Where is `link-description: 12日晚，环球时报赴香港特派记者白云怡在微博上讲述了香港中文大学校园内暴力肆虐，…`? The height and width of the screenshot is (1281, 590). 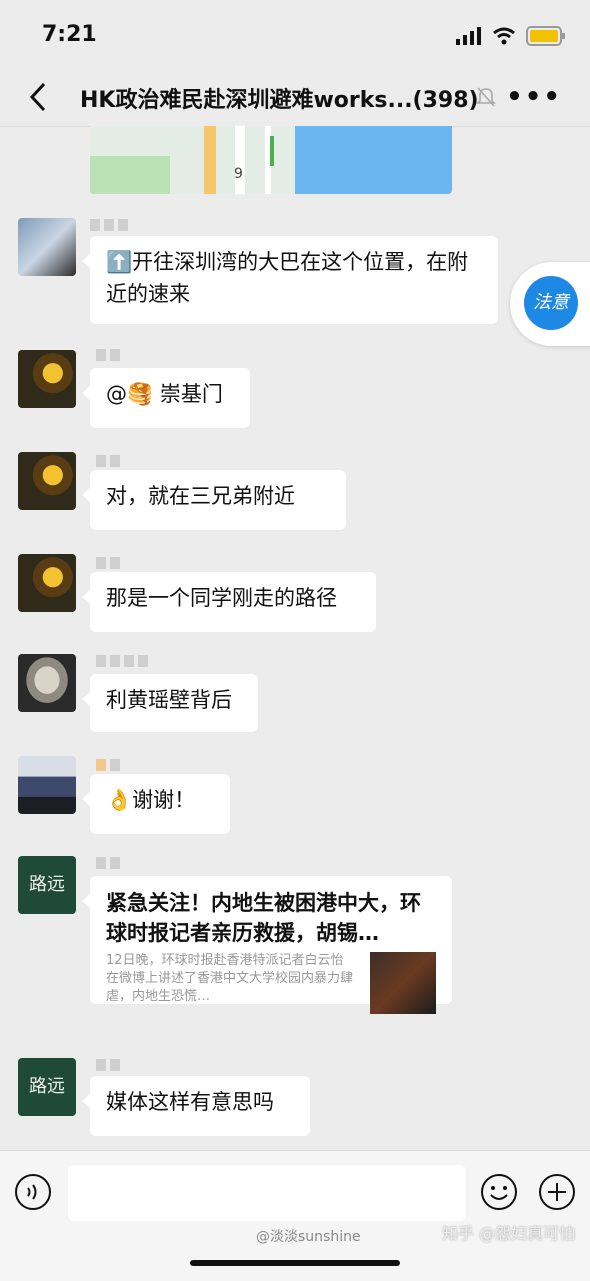 link-description: 12日晚，环球时报赴香港特派记者白云怡在微博上讲述了香港中文大学校园内暴力肆虐，… is located at coordinates (230, 978).